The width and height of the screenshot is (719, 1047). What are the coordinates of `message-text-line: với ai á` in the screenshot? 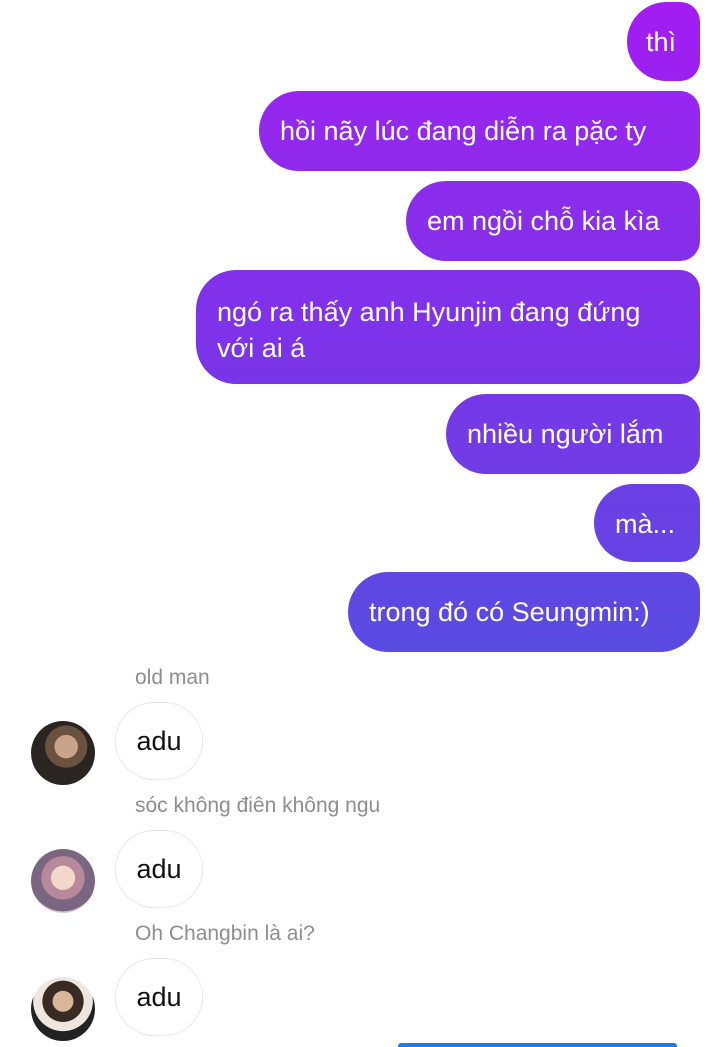 It's located at (261, 348).